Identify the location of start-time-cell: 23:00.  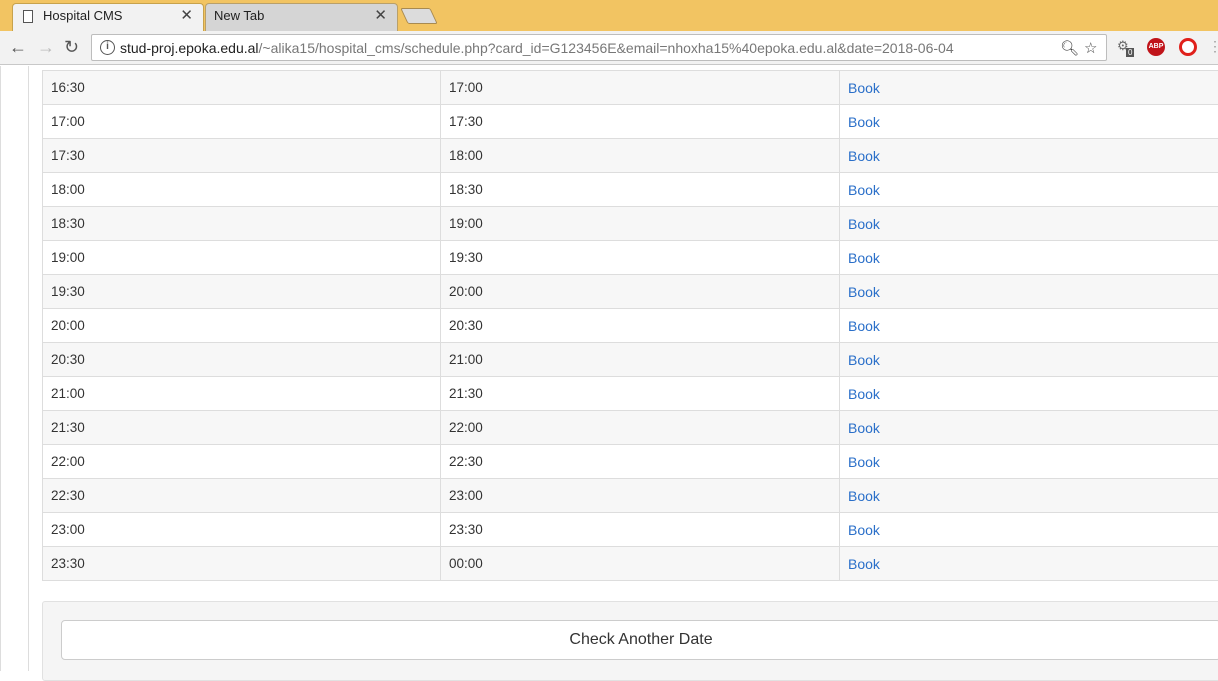
(242, 530).